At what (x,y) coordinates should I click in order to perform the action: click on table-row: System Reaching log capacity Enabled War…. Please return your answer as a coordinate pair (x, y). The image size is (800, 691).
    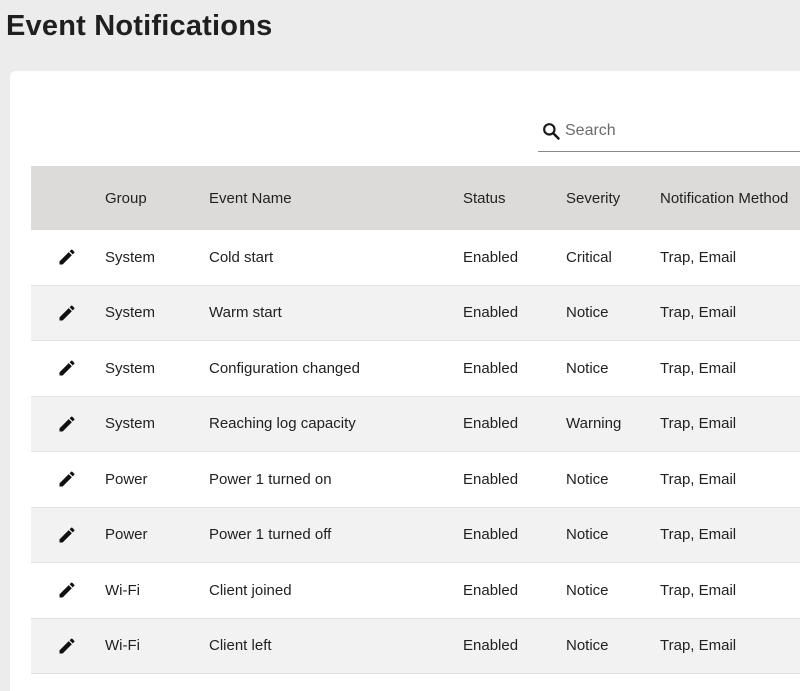
    Looking at the image, I should click on (415, 424).